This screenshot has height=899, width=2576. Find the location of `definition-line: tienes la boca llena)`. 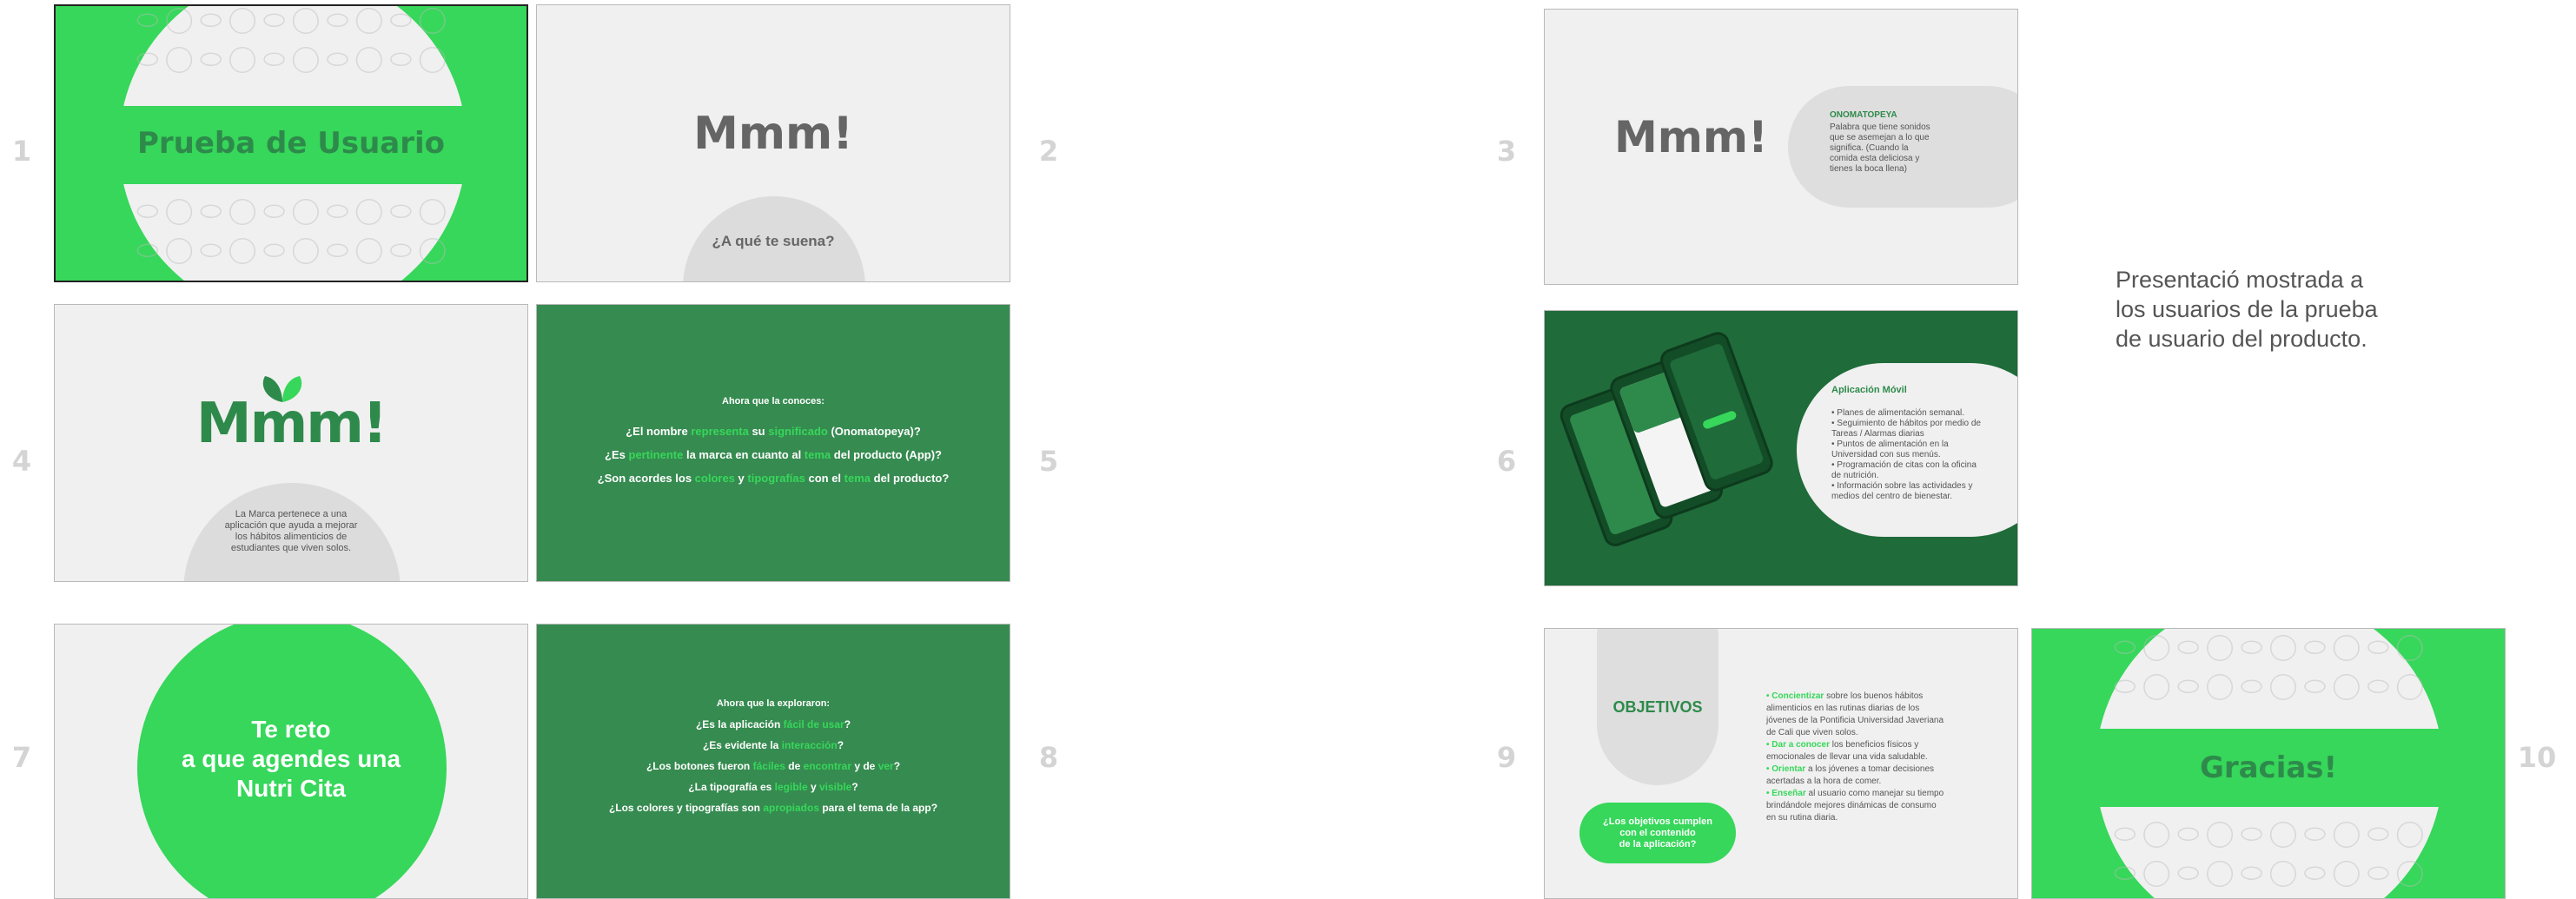

definition-line: tienes la boca llena) is located at coordinates (1868, 169).